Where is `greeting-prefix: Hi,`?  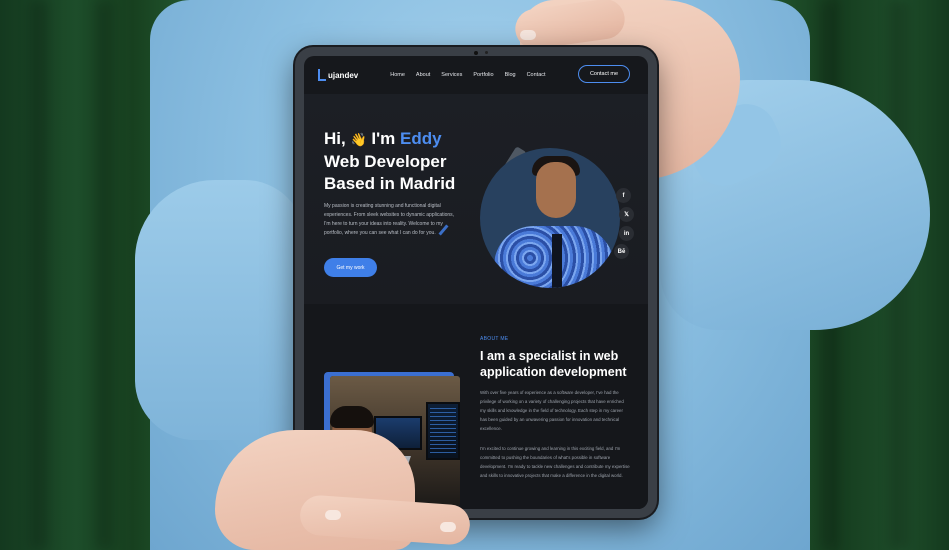
greeting-prefix: Hi, is located at coordinates (335, 138).